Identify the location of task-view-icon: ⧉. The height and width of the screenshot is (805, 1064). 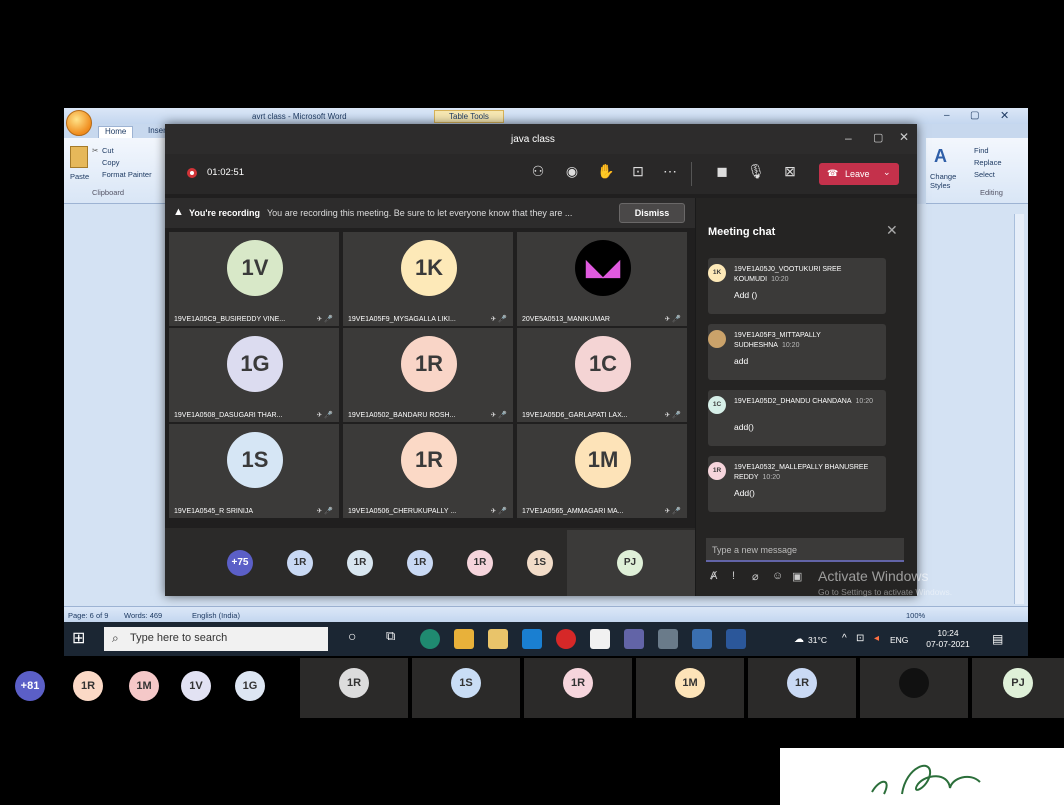
(390, 636).